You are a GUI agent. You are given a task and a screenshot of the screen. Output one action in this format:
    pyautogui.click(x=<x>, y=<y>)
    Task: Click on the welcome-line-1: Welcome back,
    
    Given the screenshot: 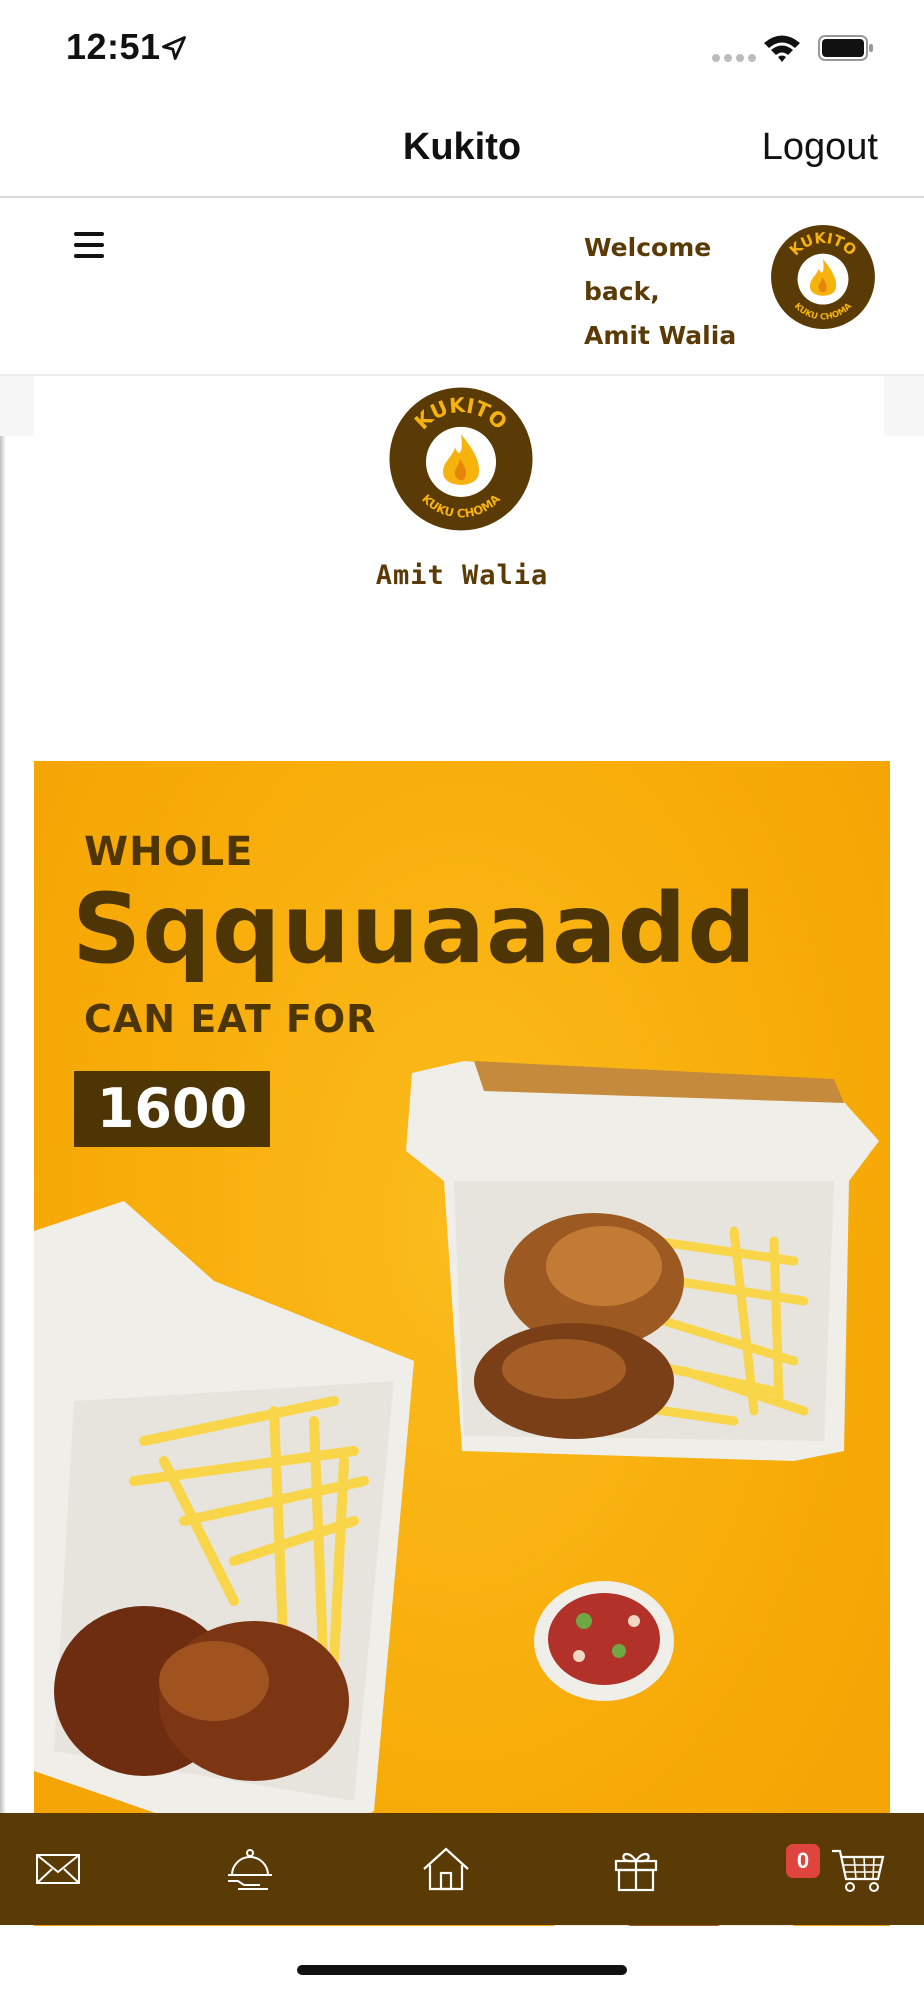 What is the action you would take?
    pyautogui.click(x=648, y=269)
    